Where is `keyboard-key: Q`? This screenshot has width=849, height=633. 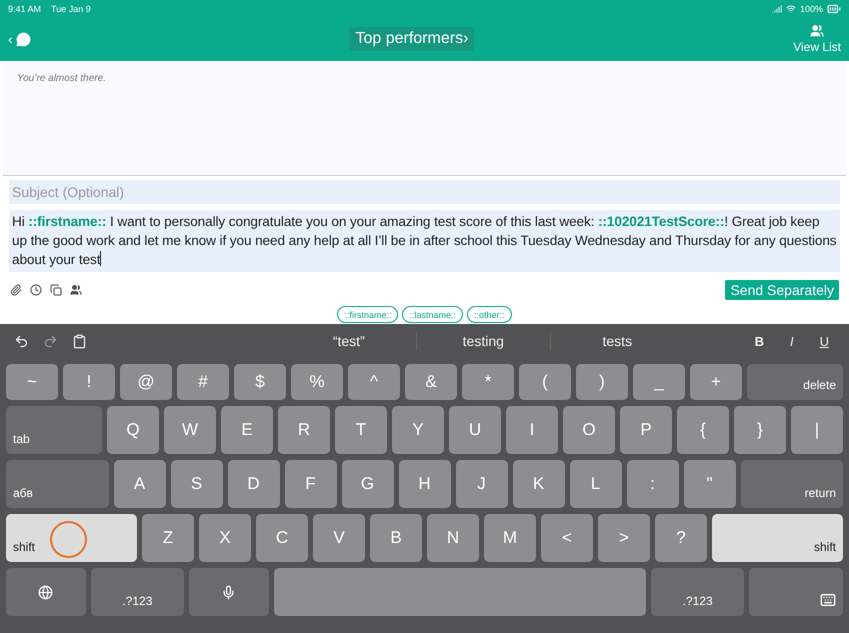 keyboard-key: Q is located at coordinates (133, 430).